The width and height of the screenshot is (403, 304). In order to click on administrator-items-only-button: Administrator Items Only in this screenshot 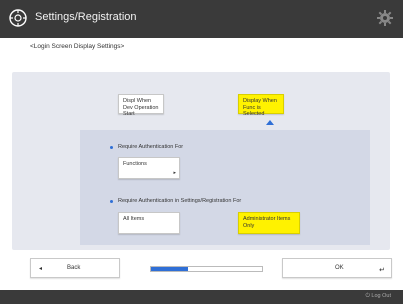, I will do `click(269, 223)`.